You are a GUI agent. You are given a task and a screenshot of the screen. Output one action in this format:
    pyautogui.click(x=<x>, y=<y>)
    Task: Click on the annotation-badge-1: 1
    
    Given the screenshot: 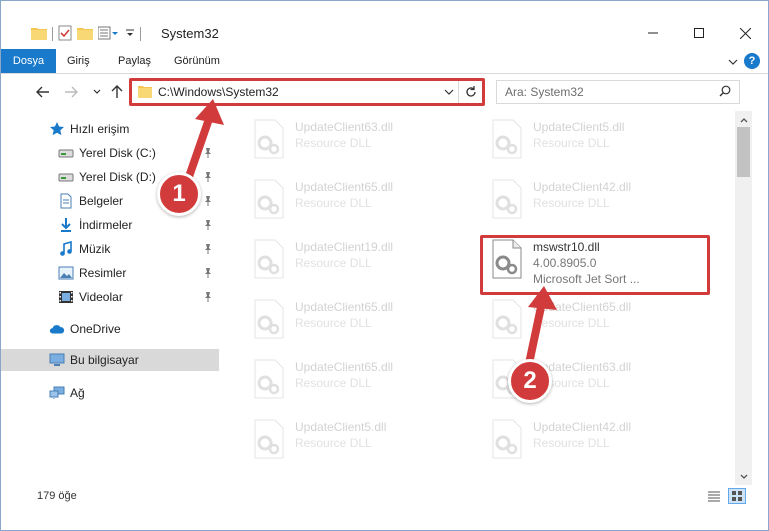 What is the action you would take?
    pyautogui.click(x=179, y=194)
    